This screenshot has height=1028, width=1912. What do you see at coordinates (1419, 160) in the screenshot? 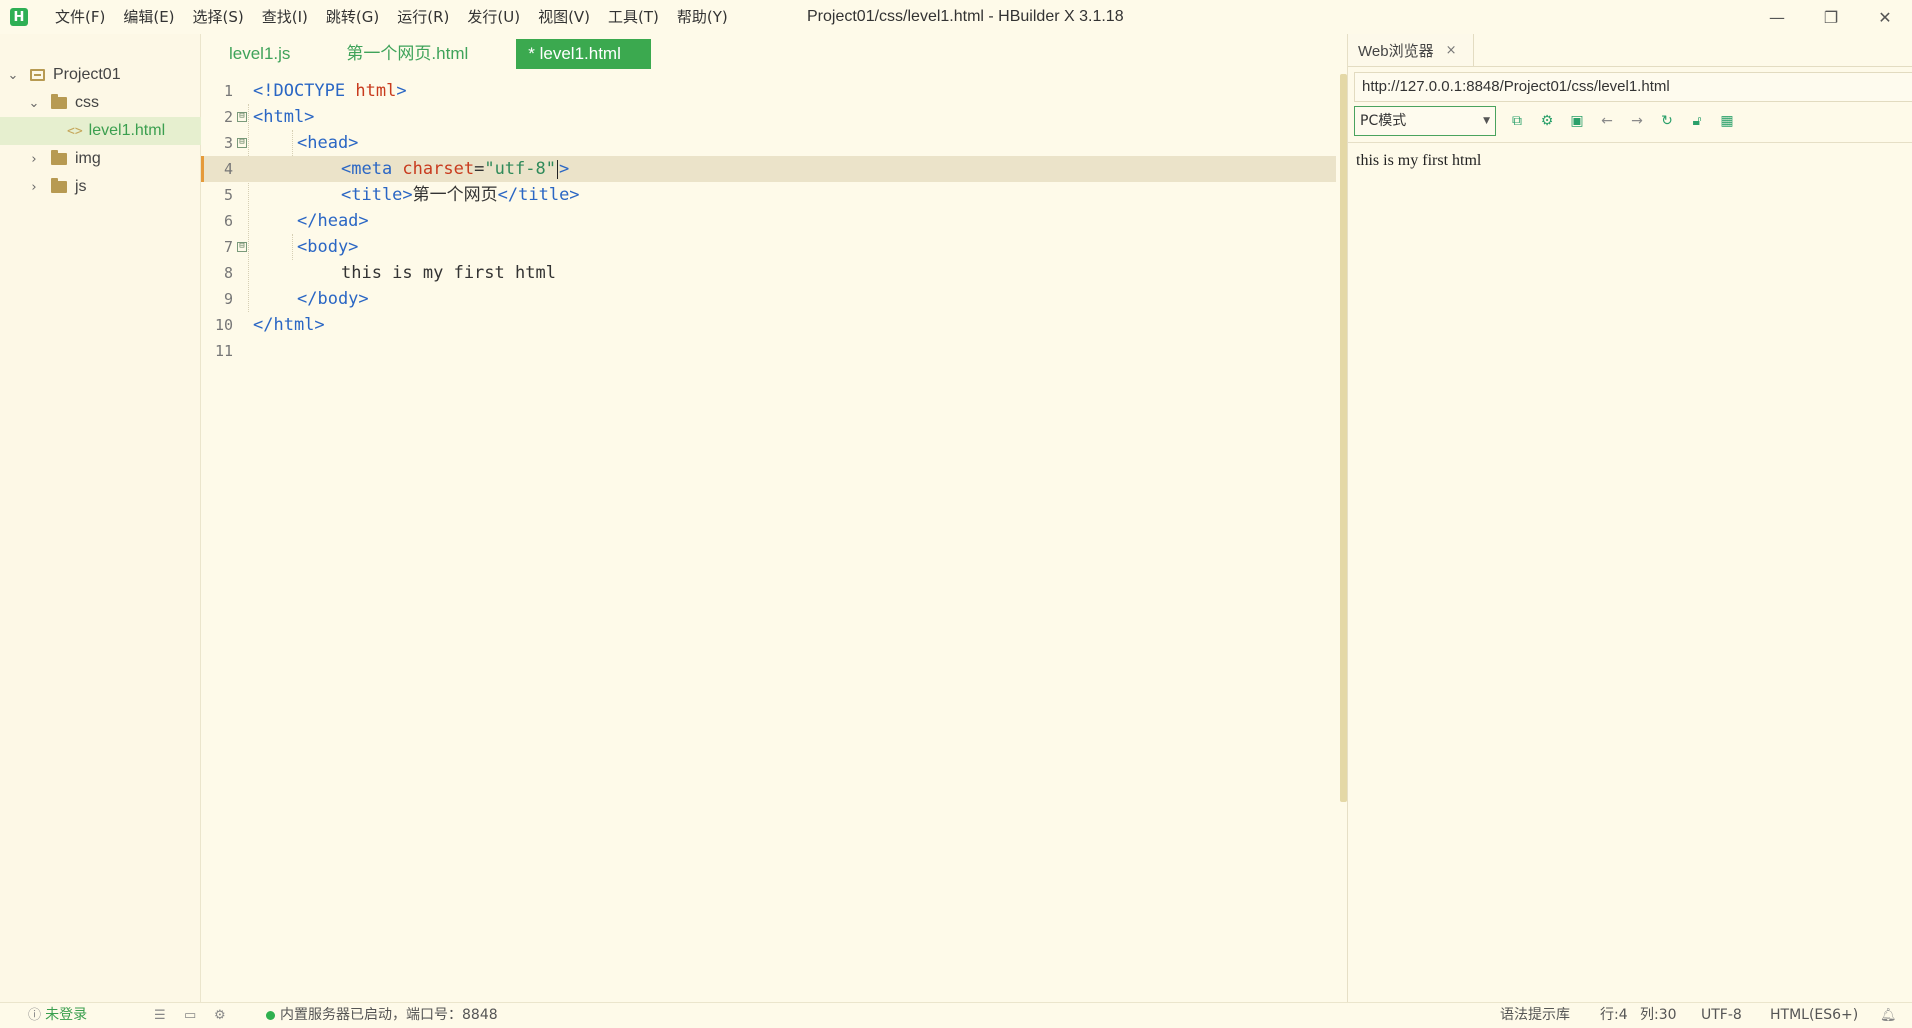
I see `rendered-page-text: this is my first html` at bounding box center [1419, 160].